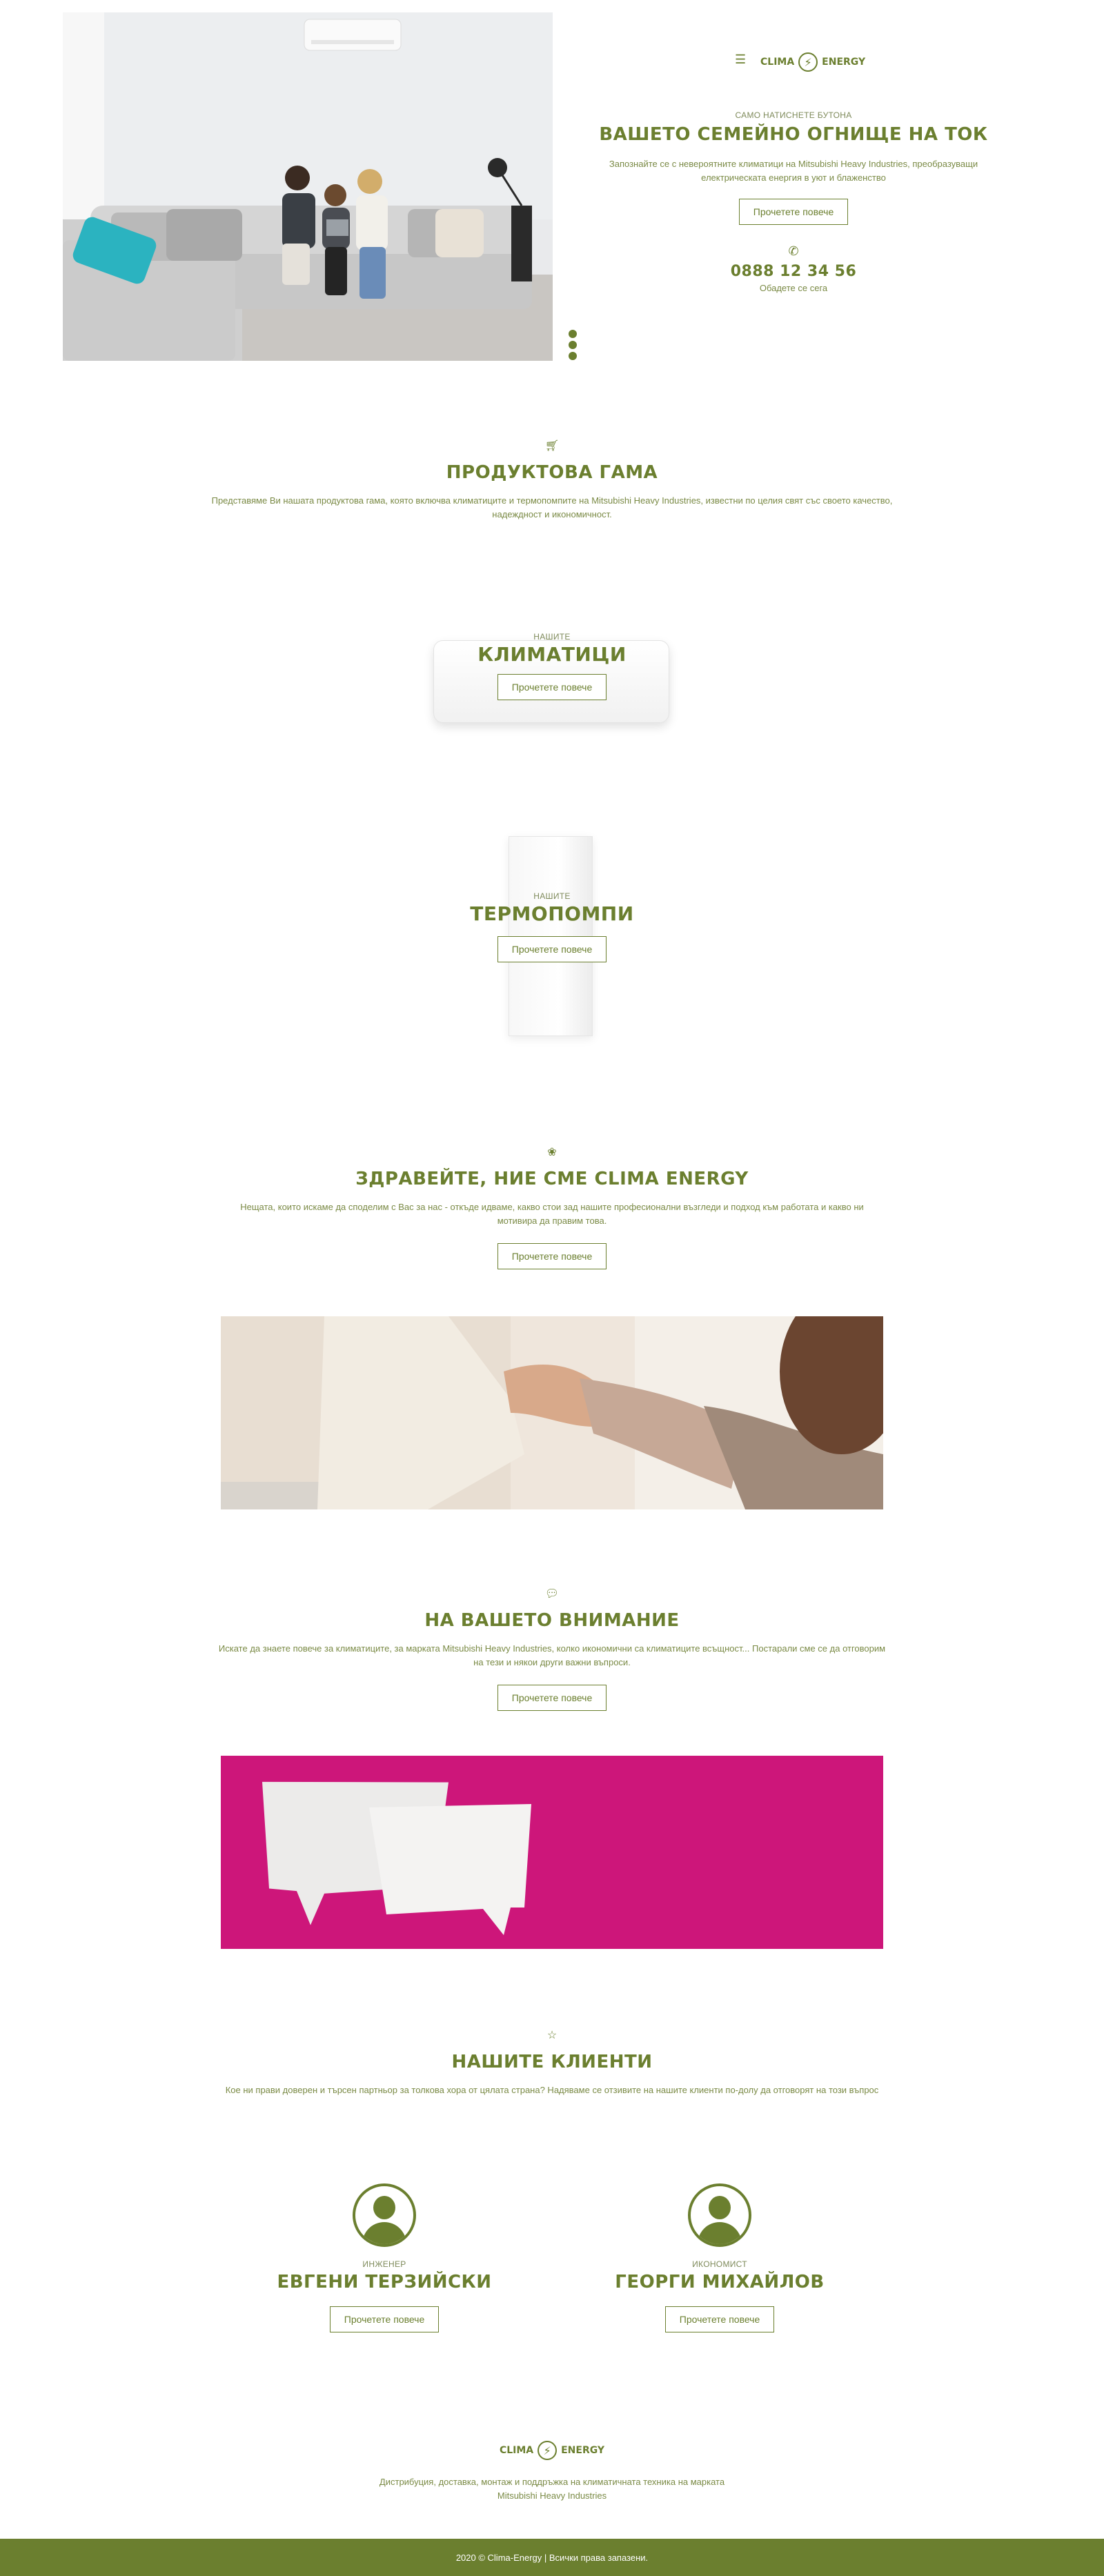 This screenshot has width=1104, height=2576. Describe the element at coordinates (793, 288) in the screenshot. I see `hero-phone-sub: Обадете се сега` at that location.